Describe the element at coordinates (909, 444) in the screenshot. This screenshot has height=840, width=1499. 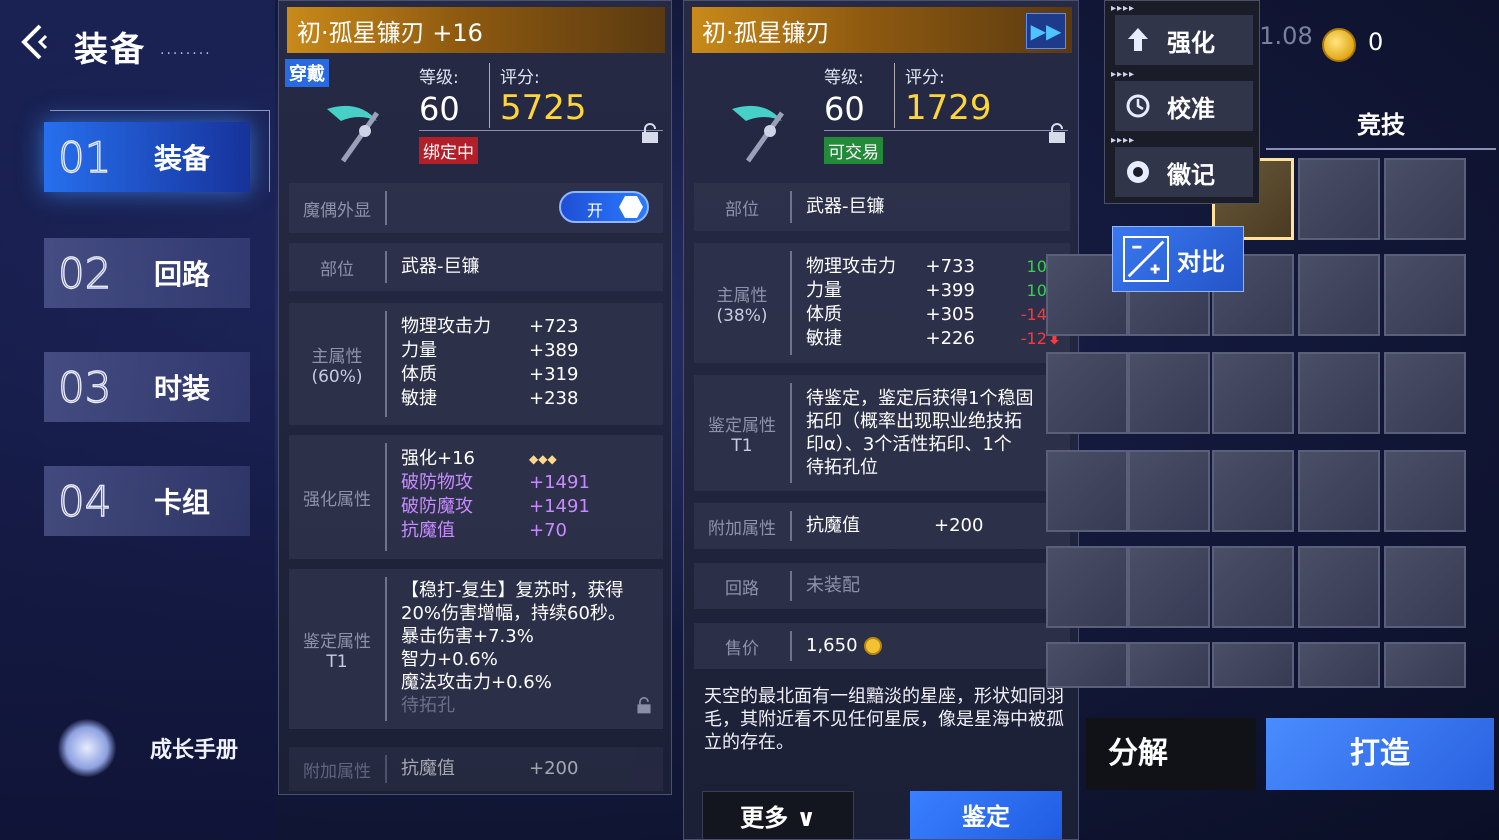
I see `identify-line: 印α）、3个活性拓印、1个` at that location.